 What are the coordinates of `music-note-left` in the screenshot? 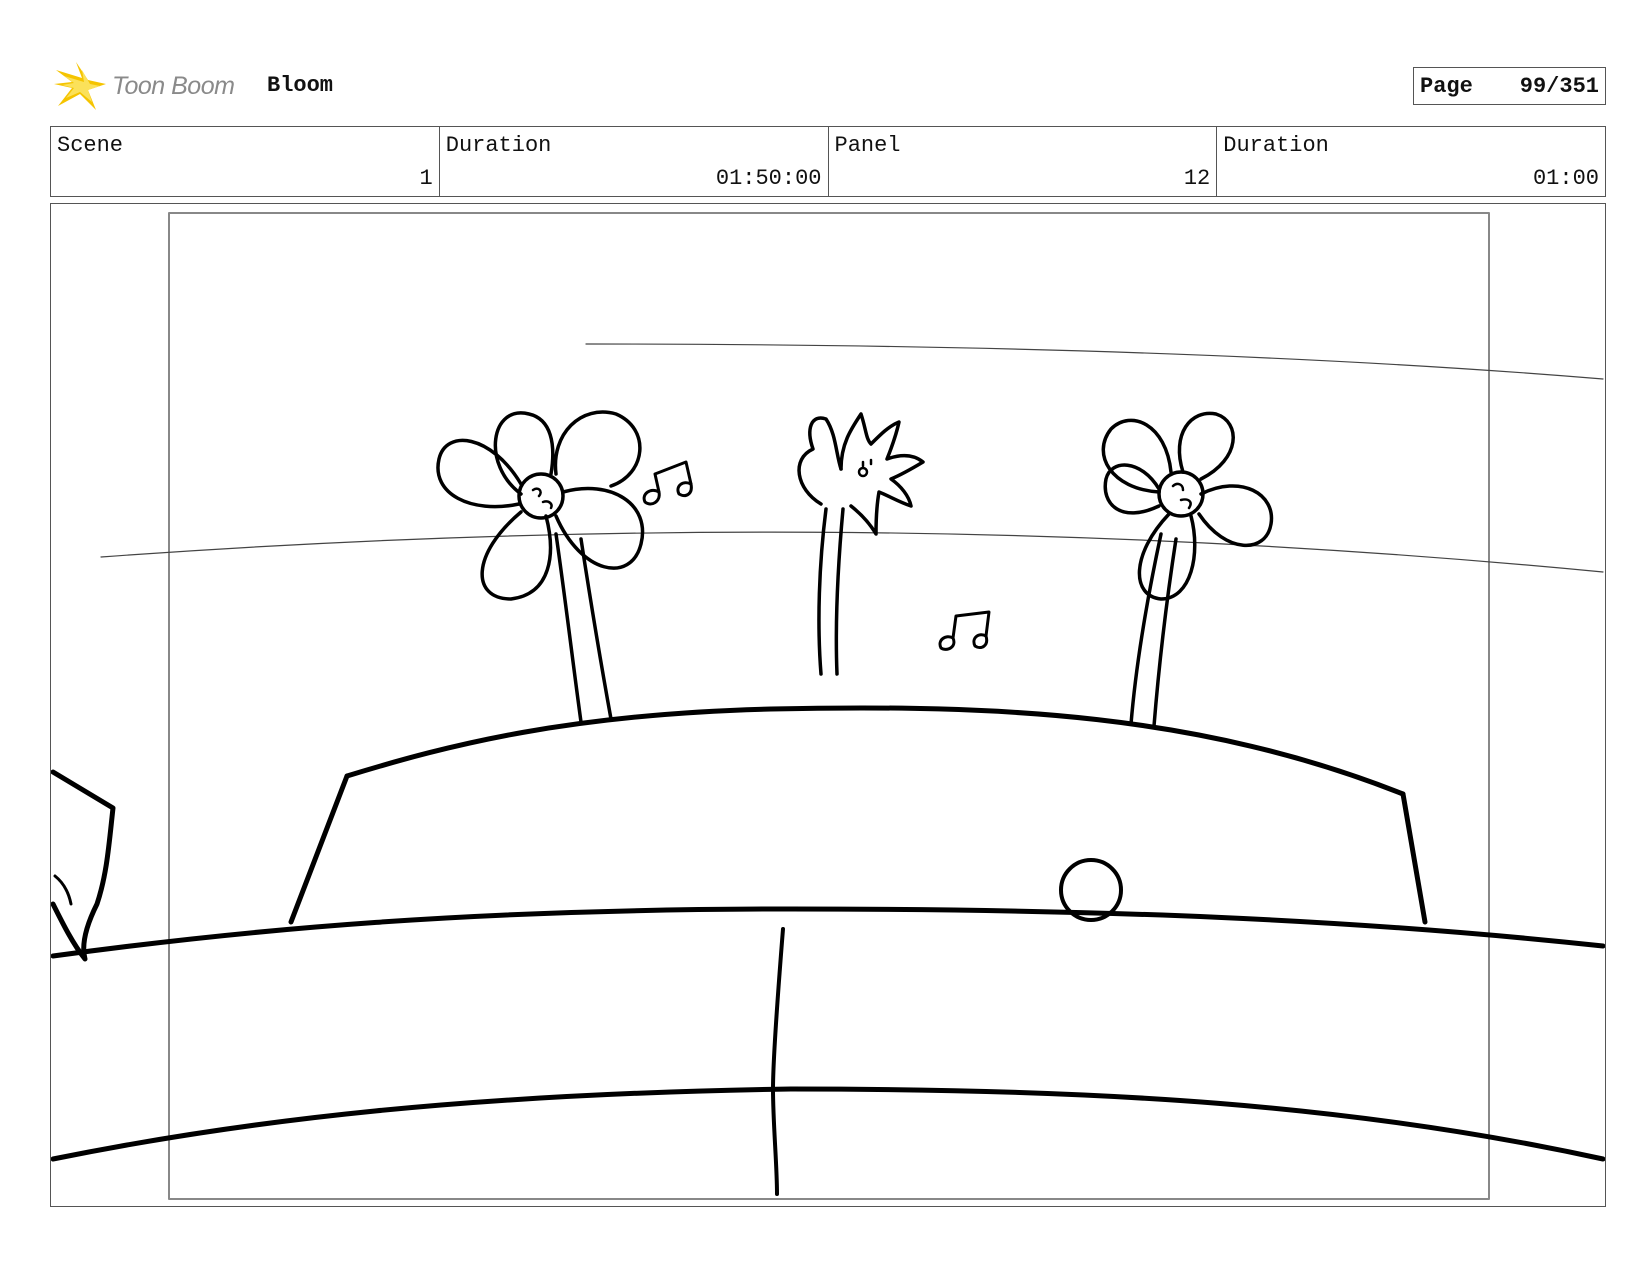 It's located at (667, 483).